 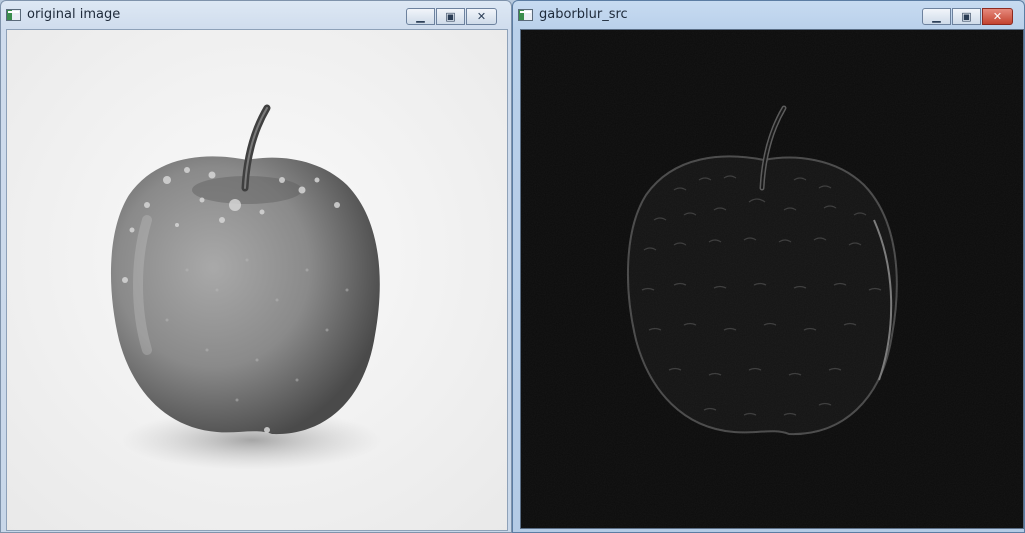 What do you see at coordinates (768, 15) in the screenshot?
I see `window-titlebar: gaborblur_src ▁ ▣ ✕` at bounding box center [768, 15].